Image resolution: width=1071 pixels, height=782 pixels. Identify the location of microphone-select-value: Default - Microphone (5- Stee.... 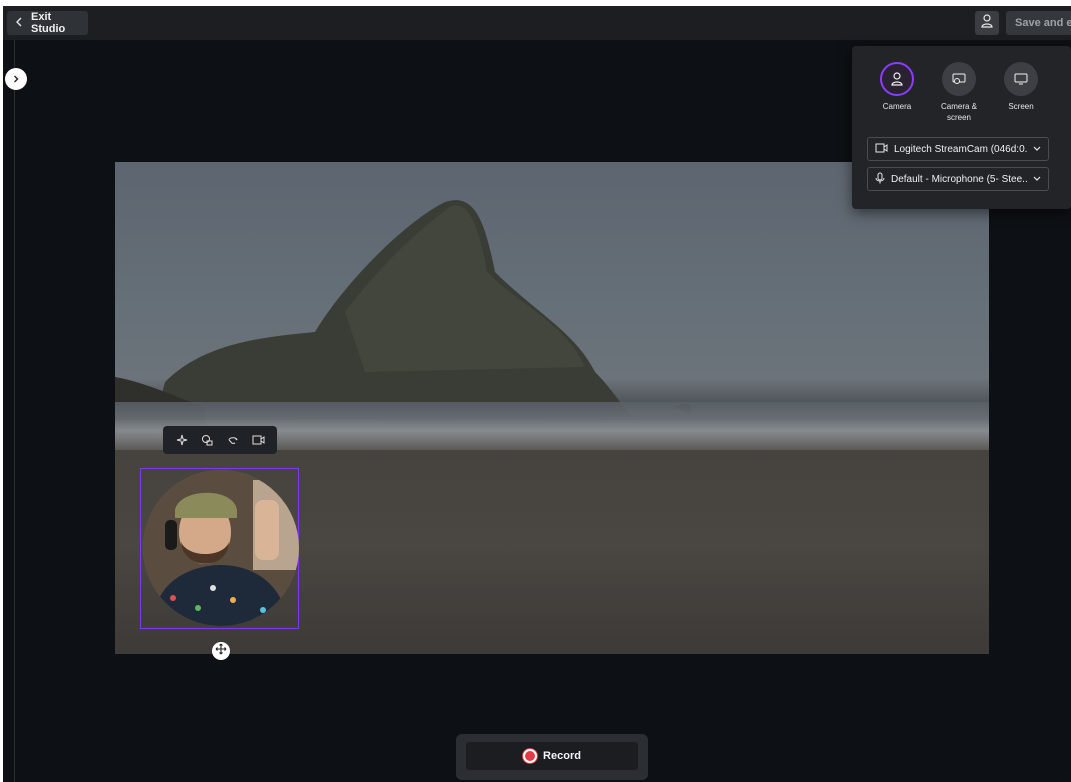
(959, 179).